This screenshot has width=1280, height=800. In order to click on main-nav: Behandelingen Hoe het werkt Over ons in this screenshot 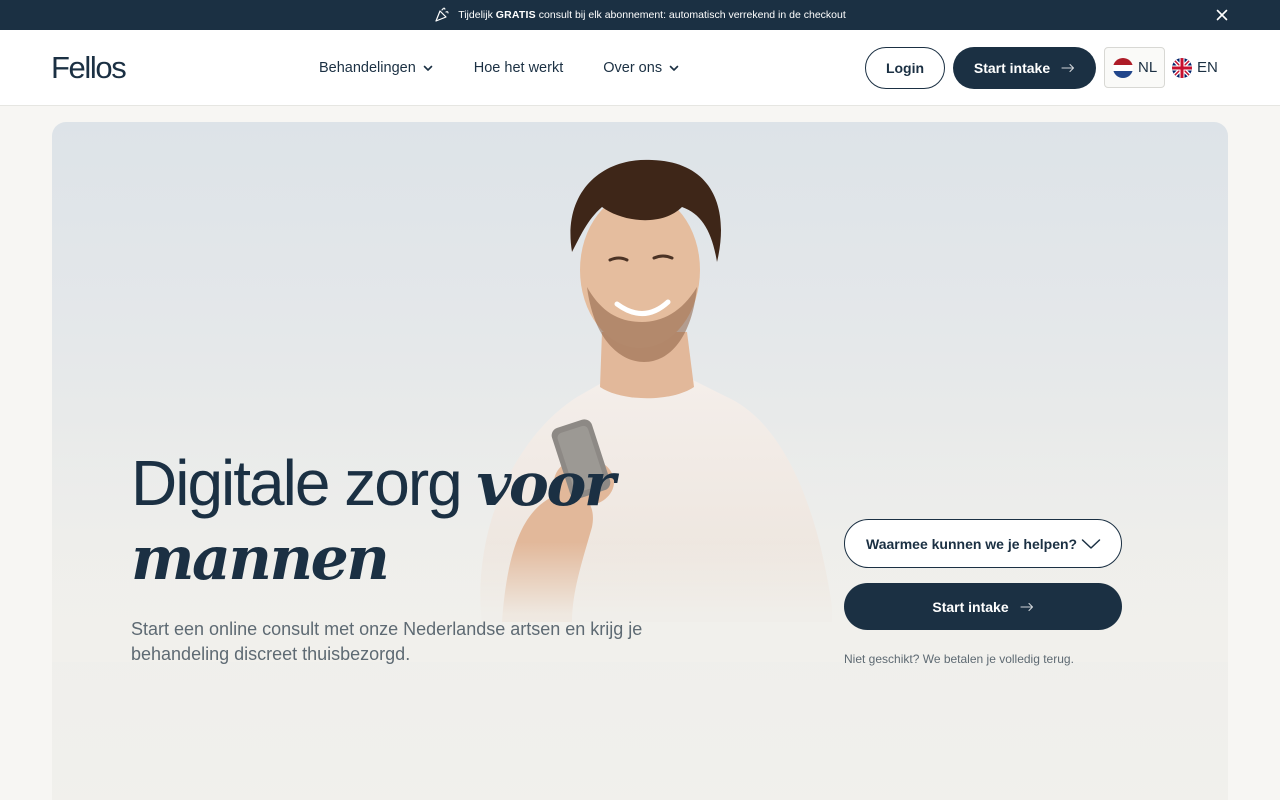, I will do `click(499, 68)`.